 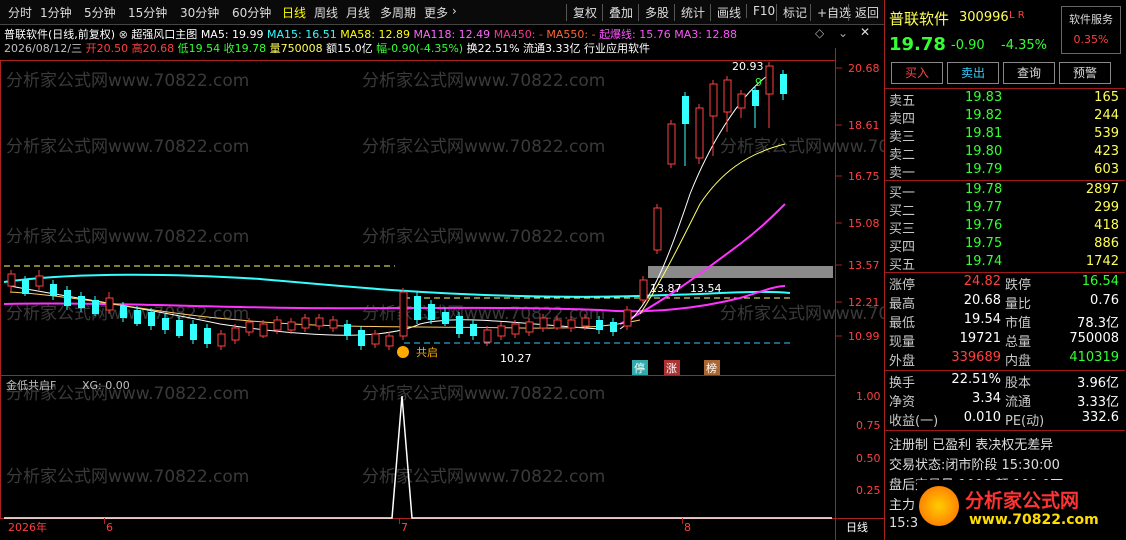 I want to click on stats-value: 16.54, so click(x=1100, y=281).